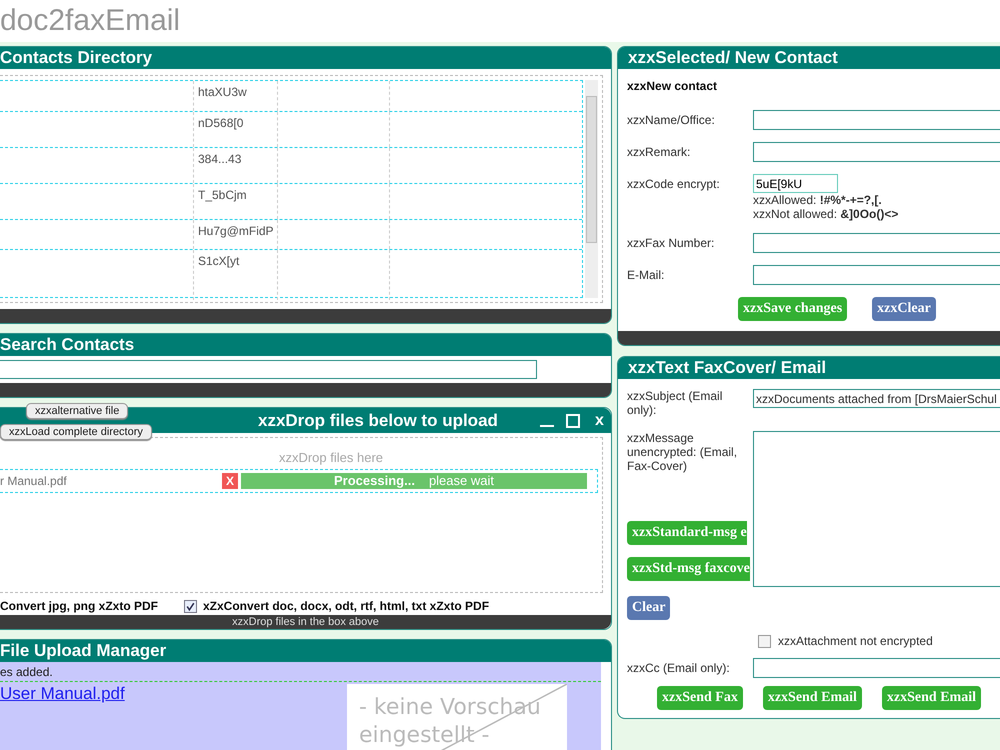 This screenshot has width=1000, height=750. What do you see at coordinates (687, 533) in the screenshot?
I see `template-button: xzxStandard-msg e` at bounding box center [687, 533].